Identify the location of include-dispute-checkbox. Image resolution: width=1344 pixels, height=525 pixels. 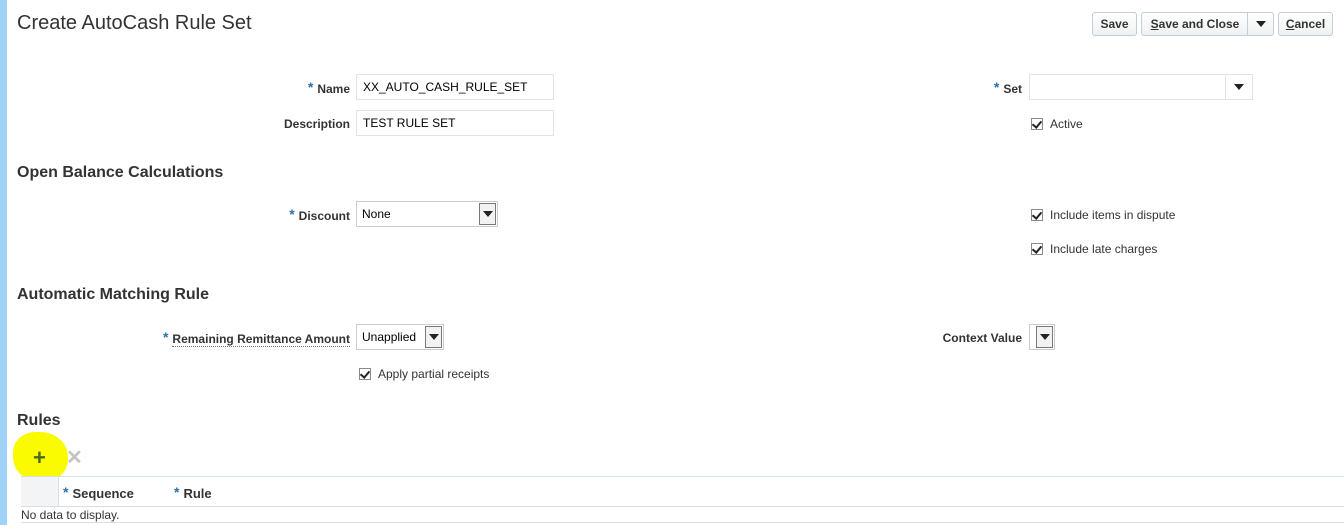
(1037, 214).